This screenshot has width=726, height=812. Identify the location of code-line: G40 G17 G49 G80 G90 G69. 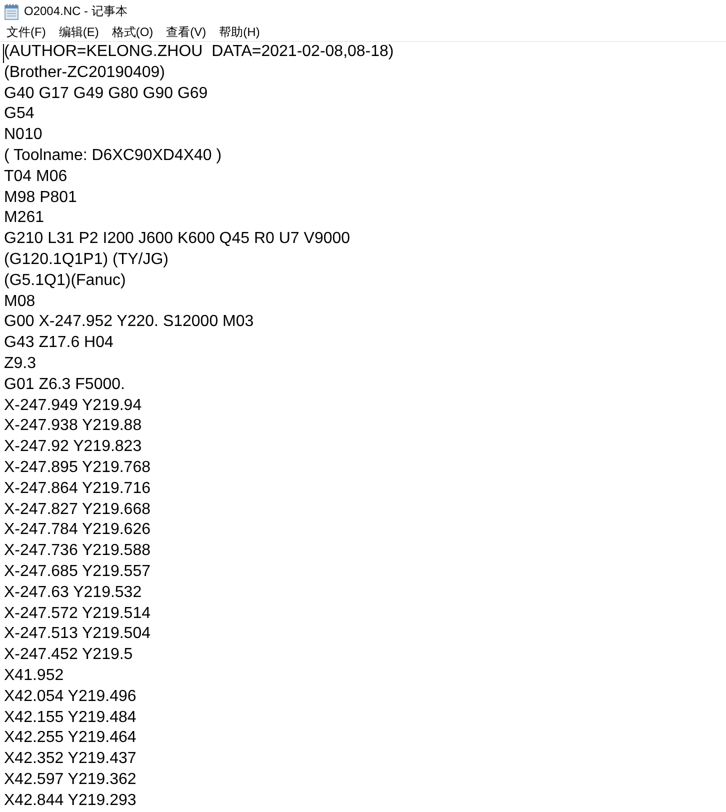
(106, 94).